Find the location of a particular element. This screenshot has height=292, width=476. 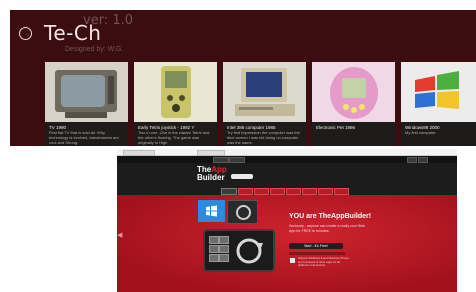

back-circle-icon is located at coordinates (25, 33).